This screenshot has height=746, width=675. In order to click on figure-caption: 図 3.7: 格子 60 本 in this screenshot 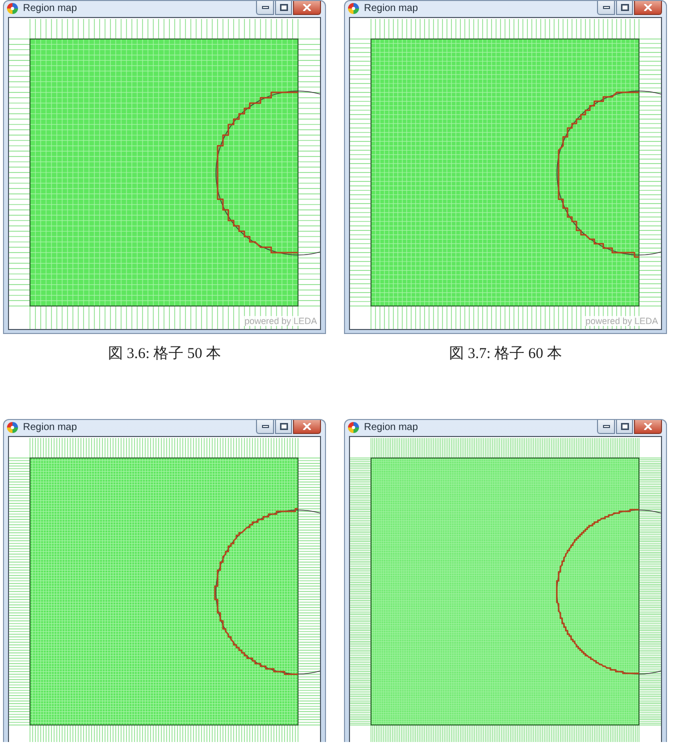, I will do `click(505, 354)`.